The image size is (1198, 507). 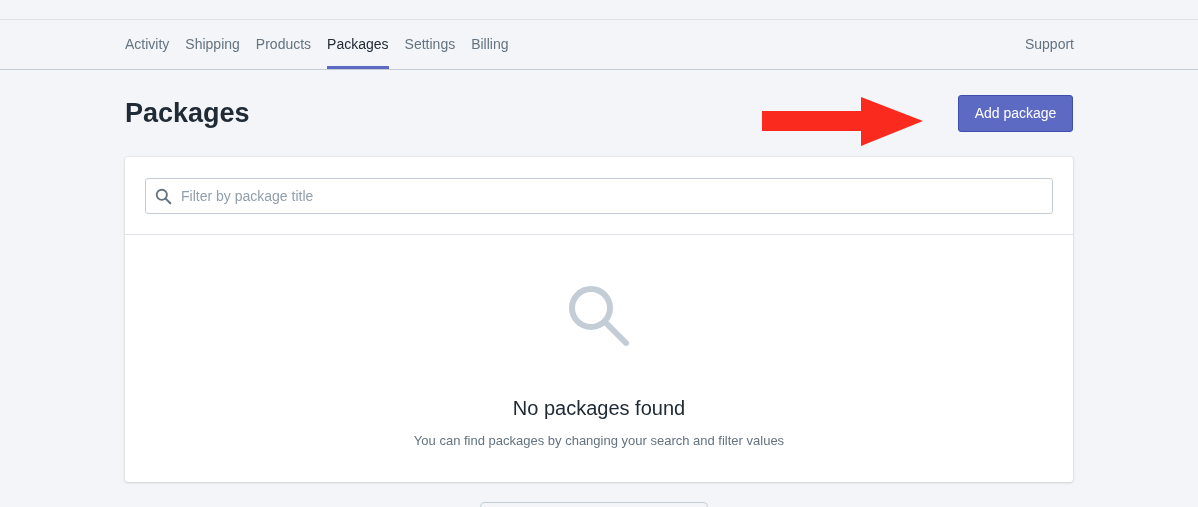 What do you see at coordinates (358, 44) in the screenshot?
I see `nav-tab: Packages` at bounding box center [358, 44].